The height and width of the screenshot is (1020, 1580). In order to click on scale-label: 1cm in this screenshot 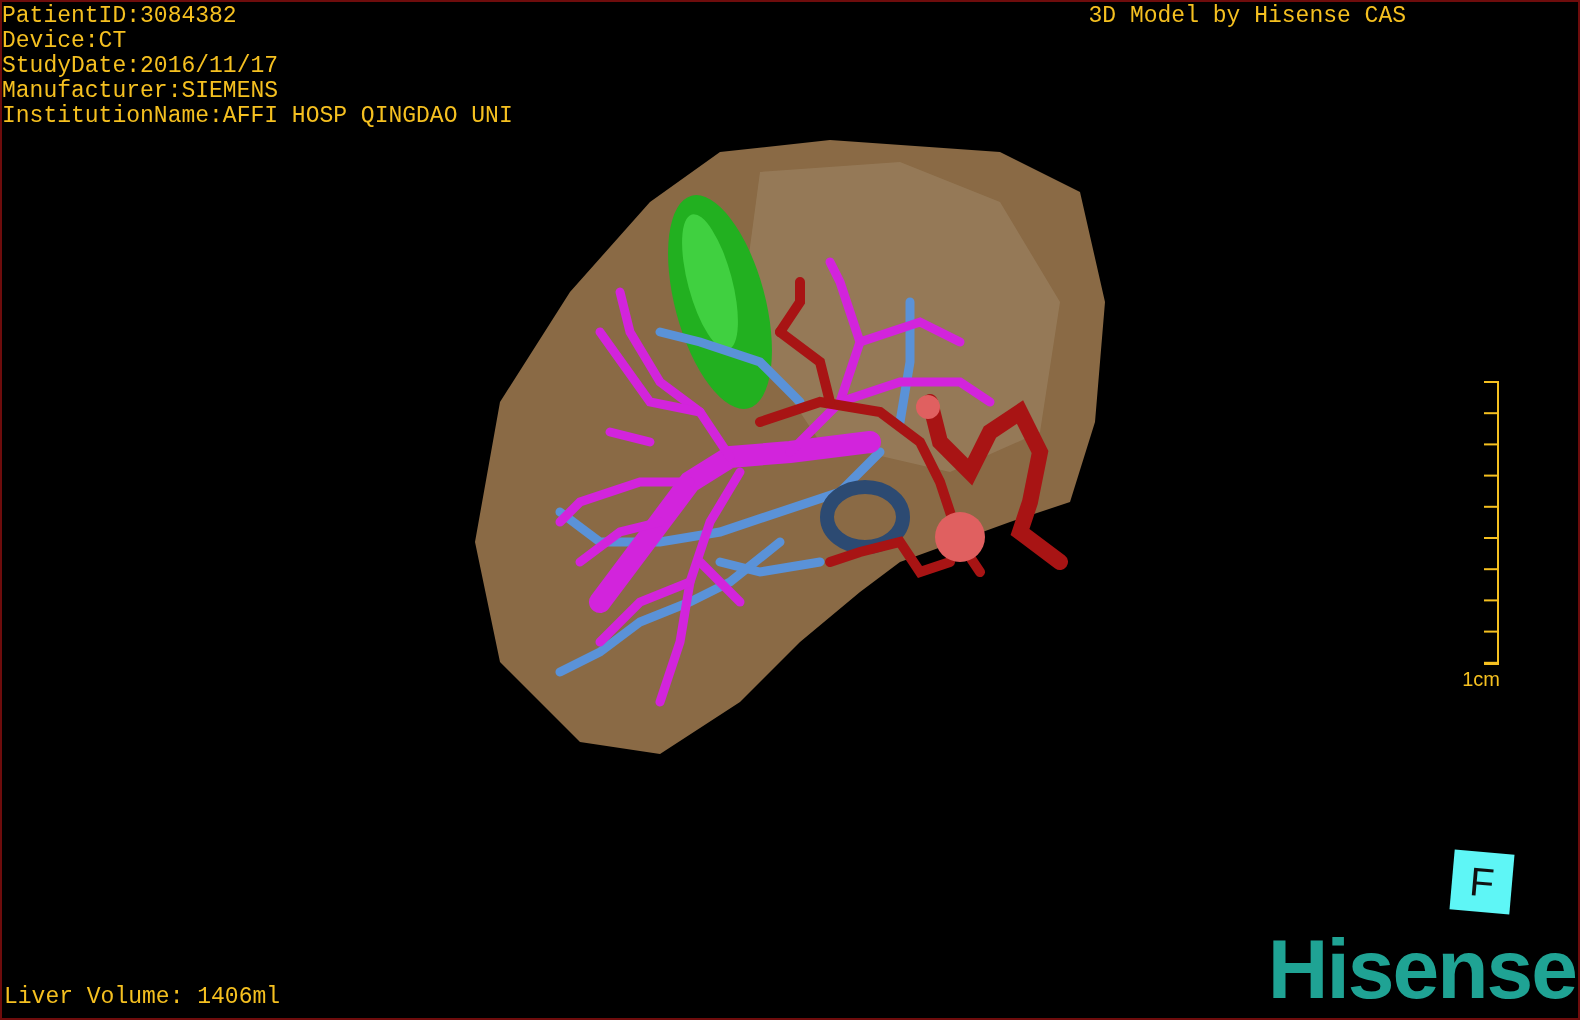, I will do `click(1481, 679)`.